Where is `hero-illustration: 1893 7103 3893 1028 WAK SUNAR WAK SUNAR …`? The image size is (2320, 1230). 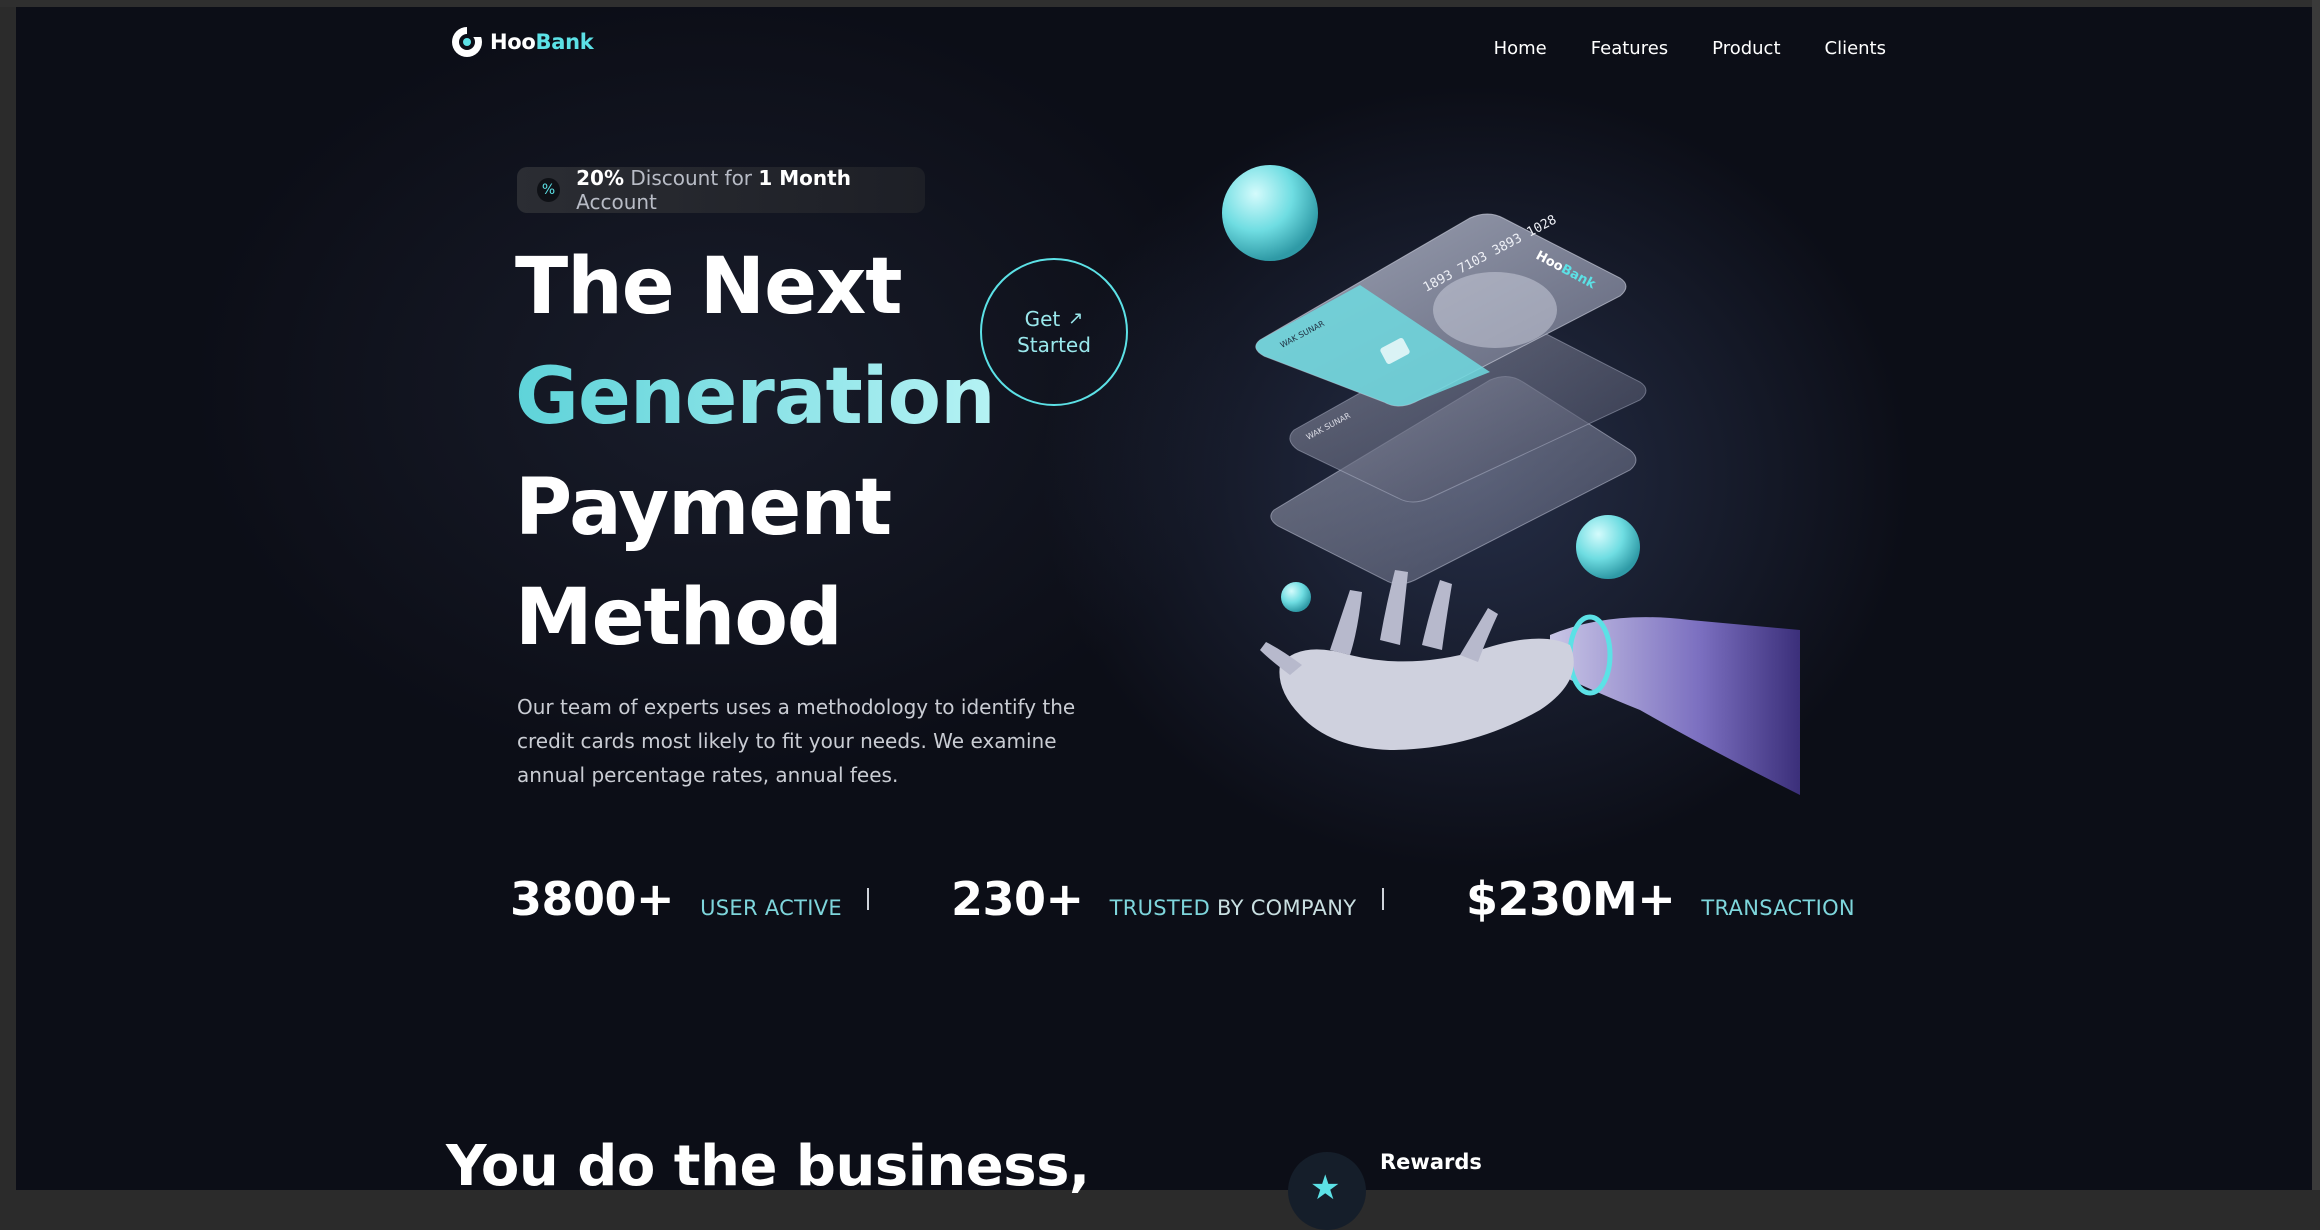 hero-illustration: 1893 7103 3893 1028 WAK SUNAR WAK SUNAR … is located at coordinates (1511, 480).